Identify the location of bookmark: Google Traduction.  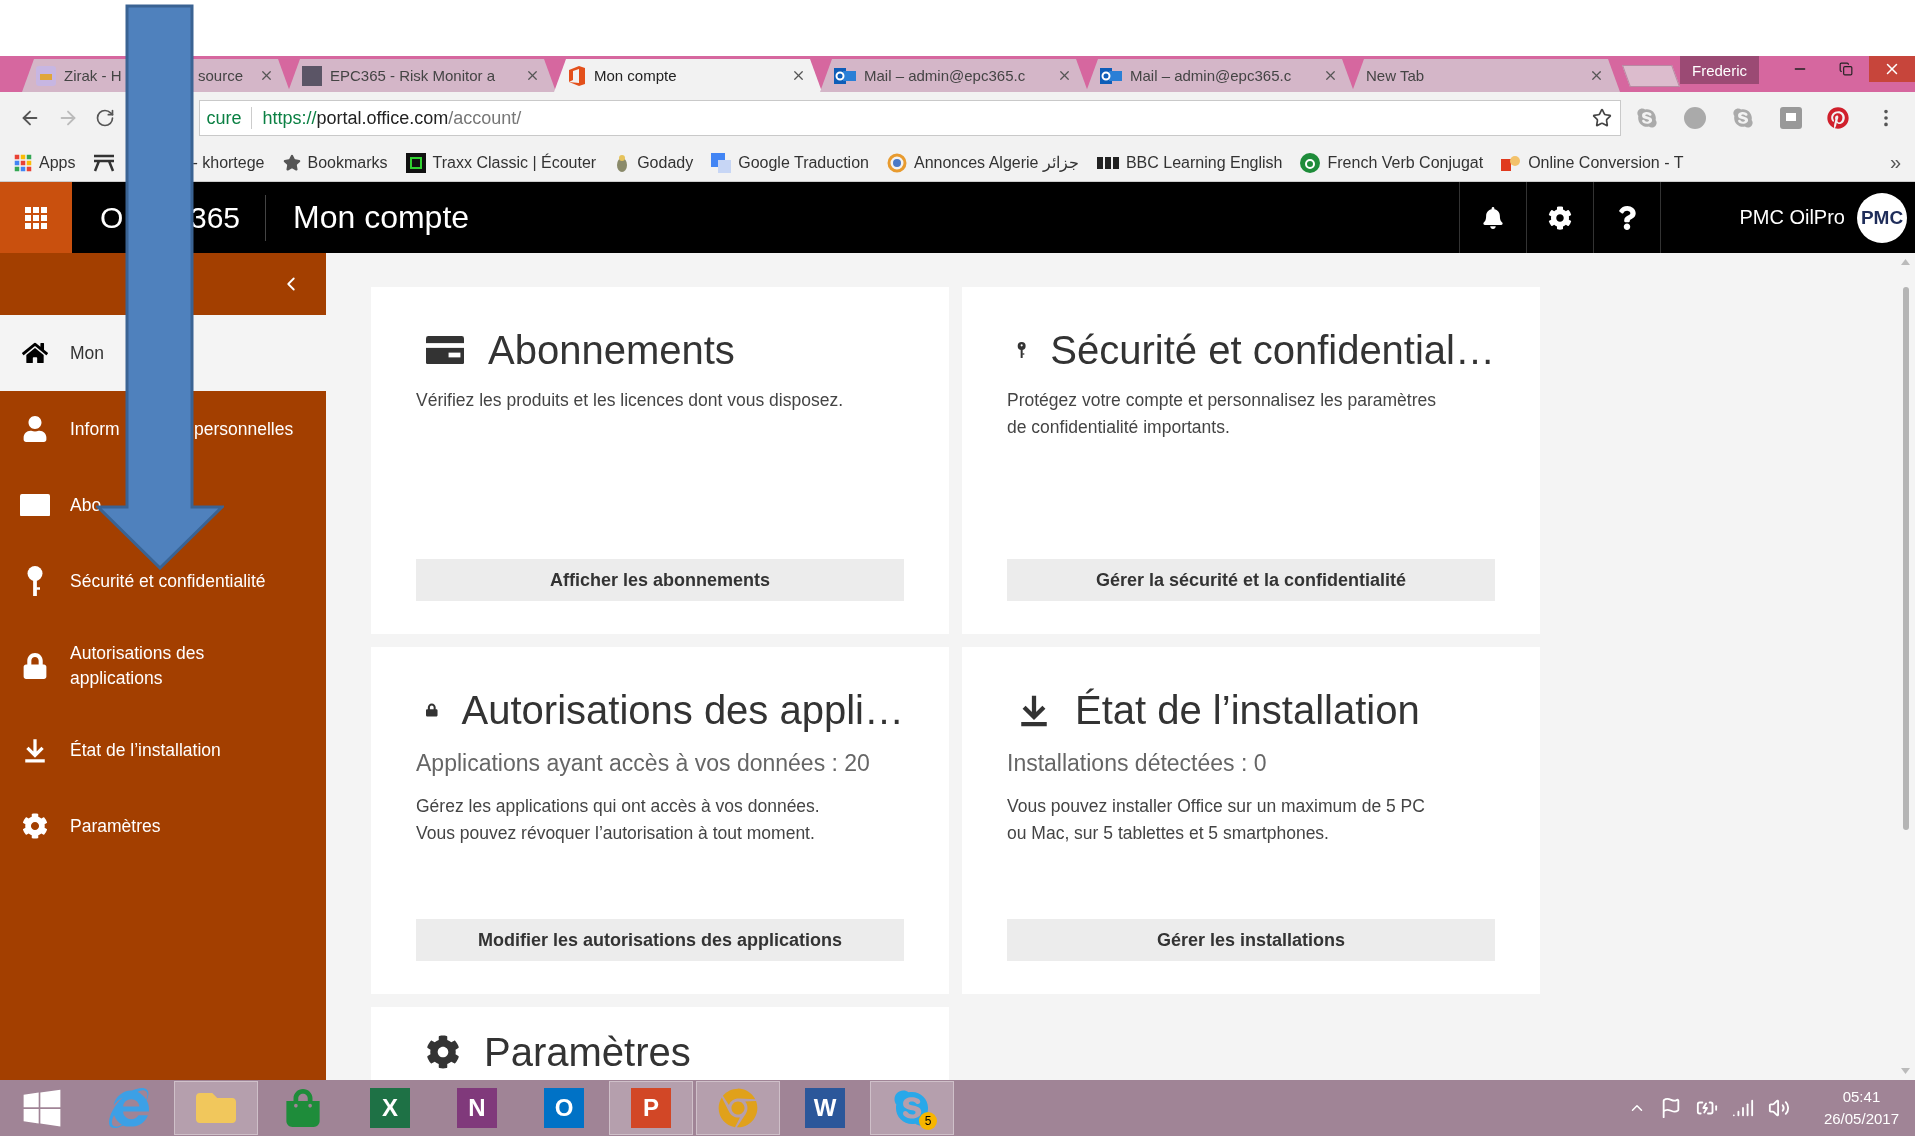
(790, 162).